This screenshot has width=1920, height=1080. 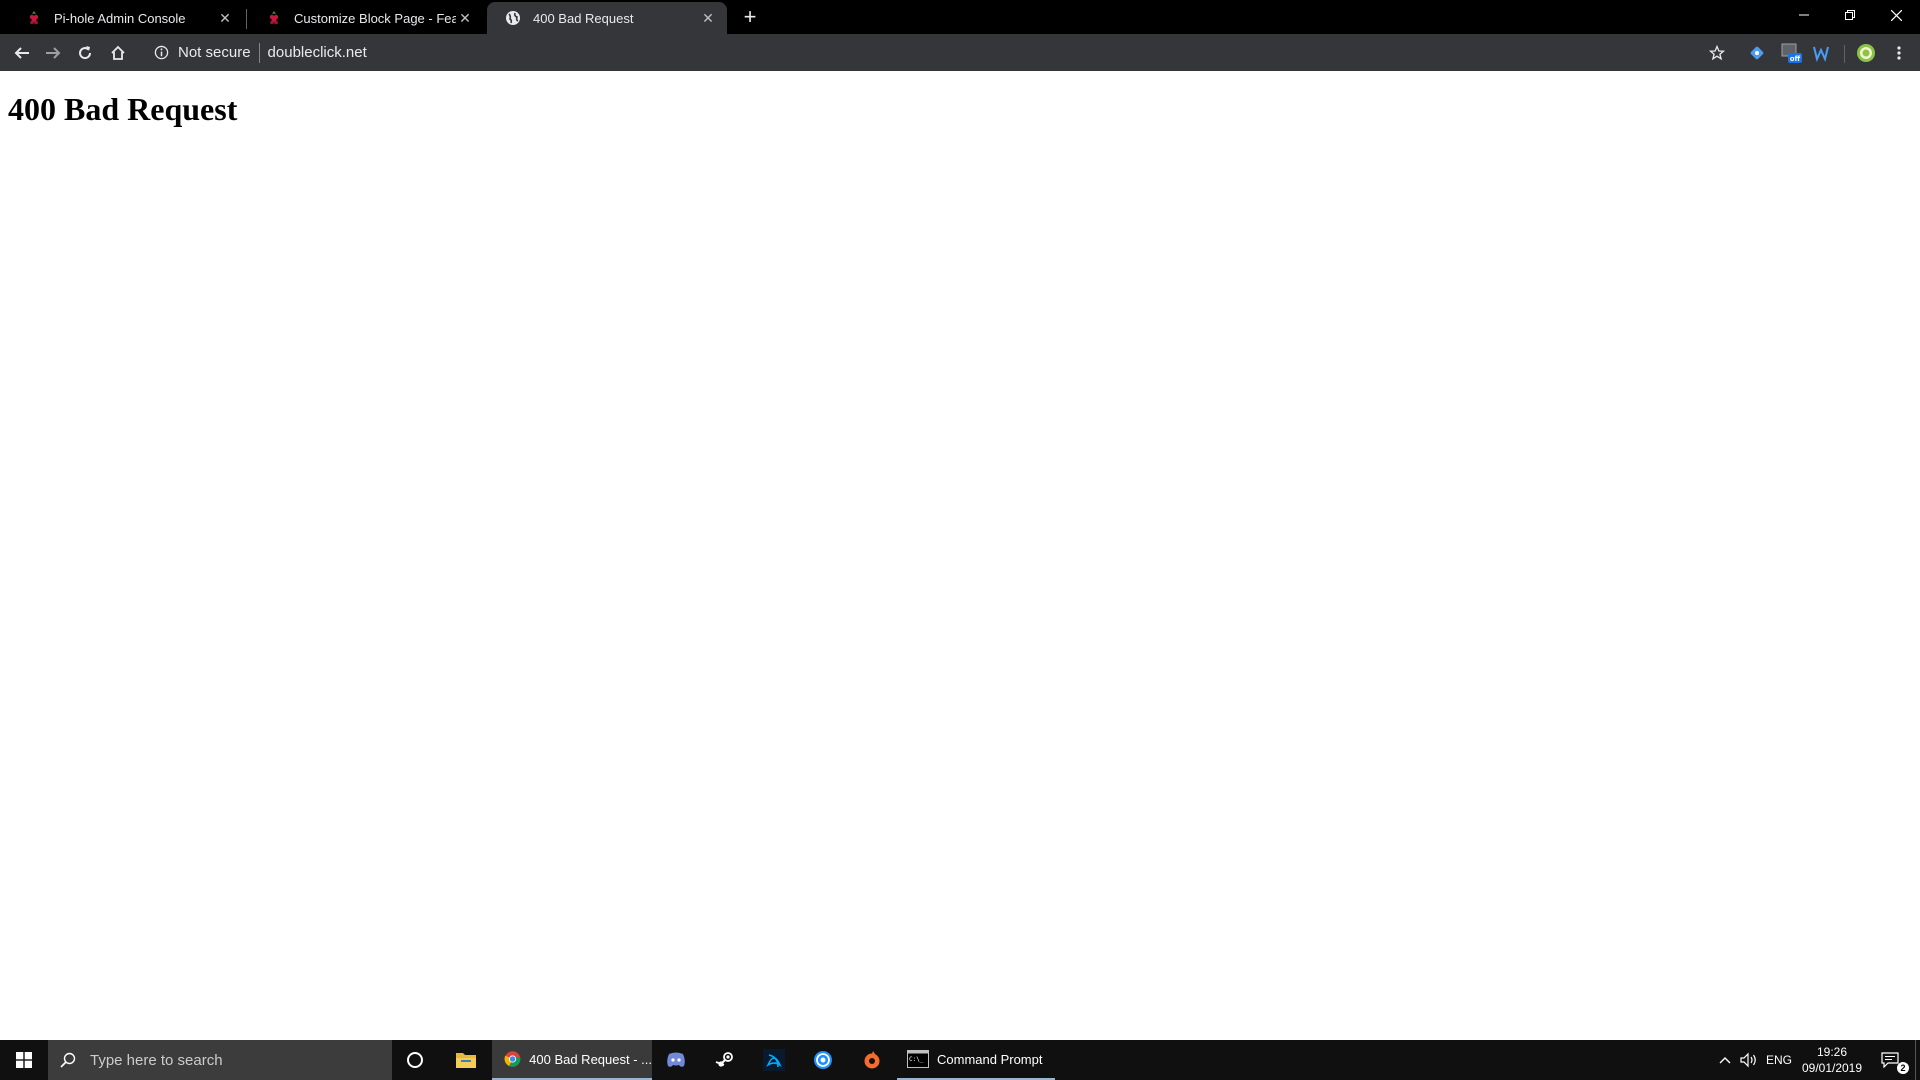 What do you see at coordinates (317, 52) in the screenshot?
I see `url-text: doubleclick.net` at bounding box center [317, 52].